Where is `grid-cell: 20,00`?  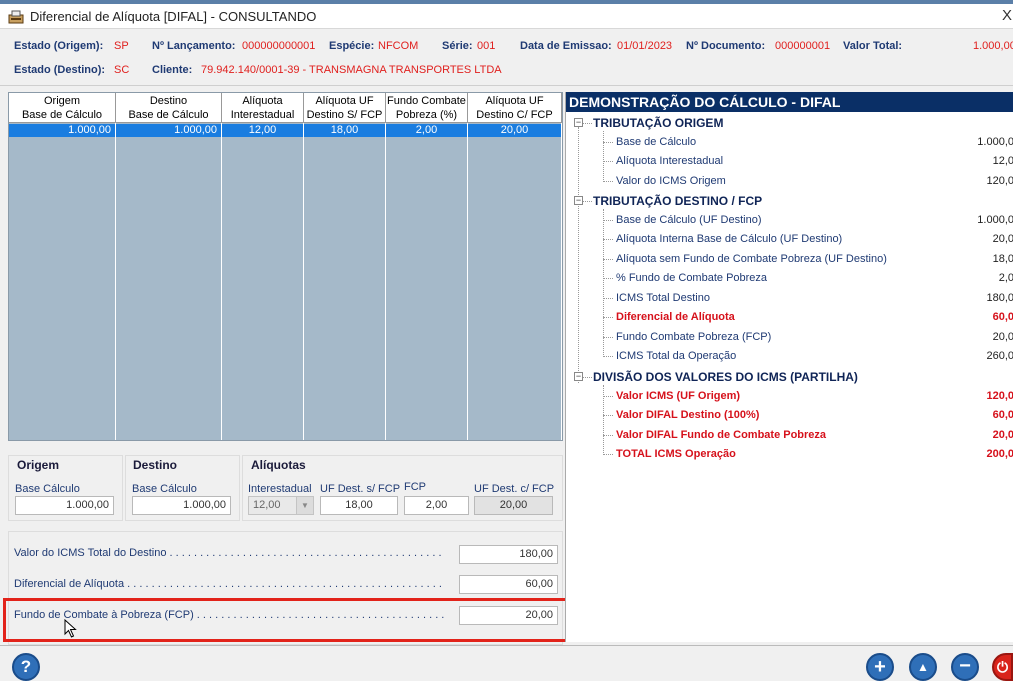
grid-cell: 20,00 is located at coordinates (515, 130).